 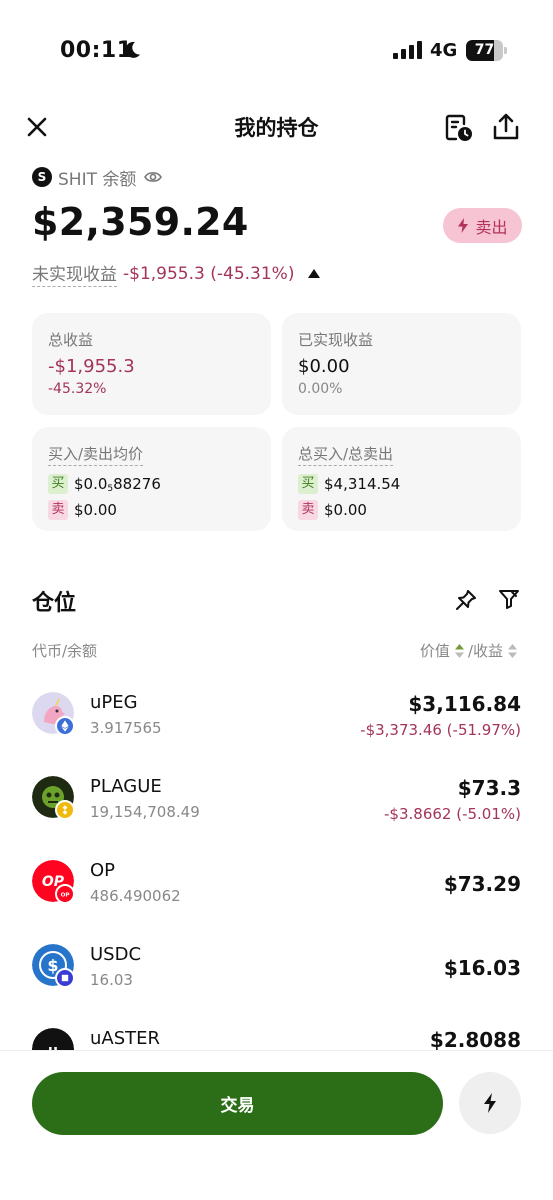 I want to click on avg-price-card: 买入/卖出均价 买 $0.0588276 卖 $0.00, so click(x=151, y=479).